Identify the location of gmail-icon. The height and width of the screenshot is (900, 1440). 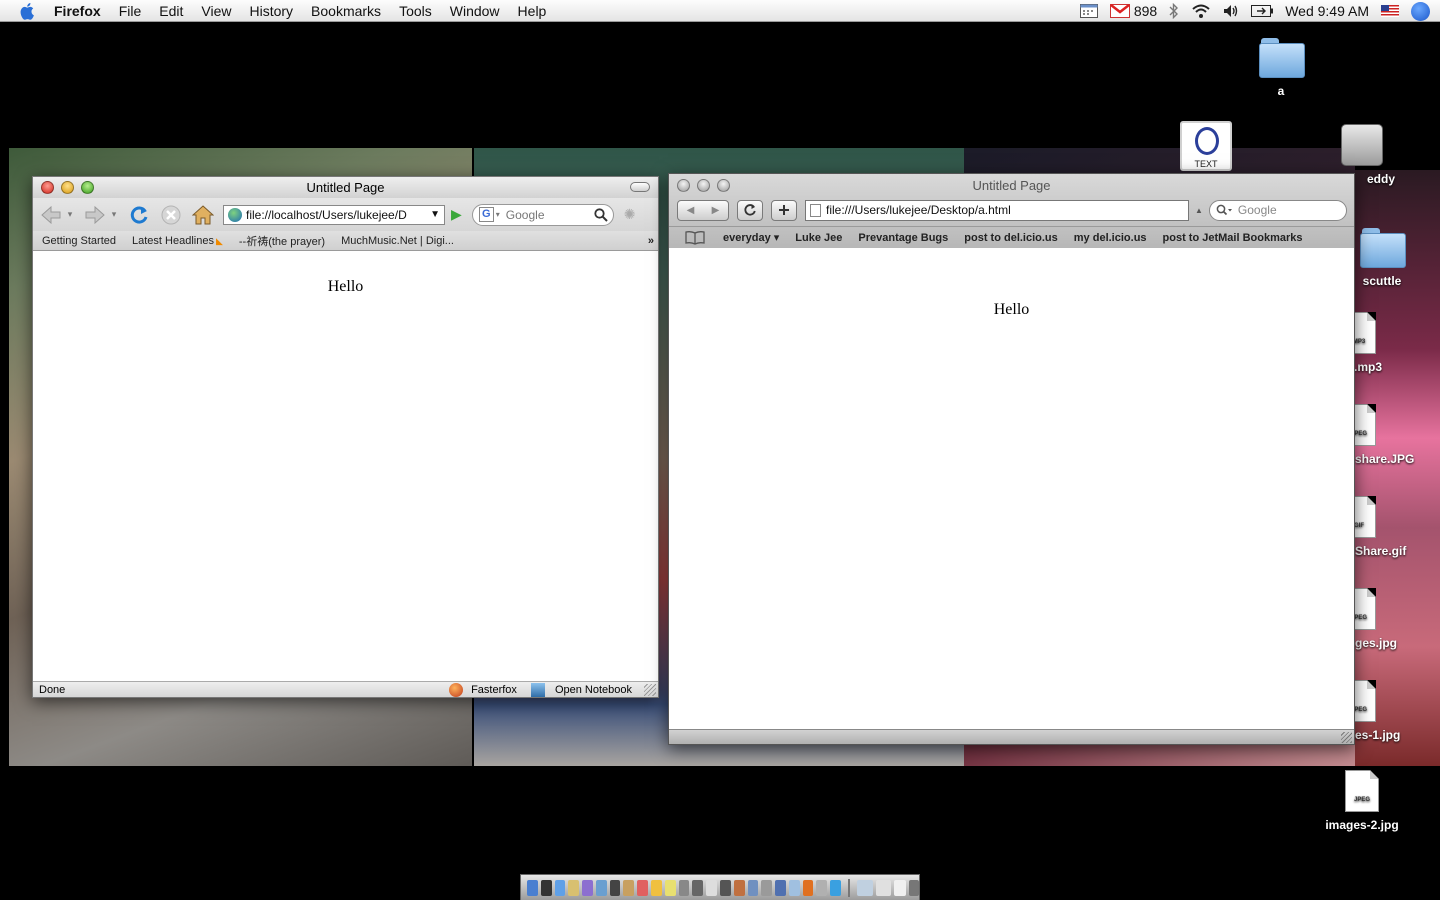
(1119, 11).